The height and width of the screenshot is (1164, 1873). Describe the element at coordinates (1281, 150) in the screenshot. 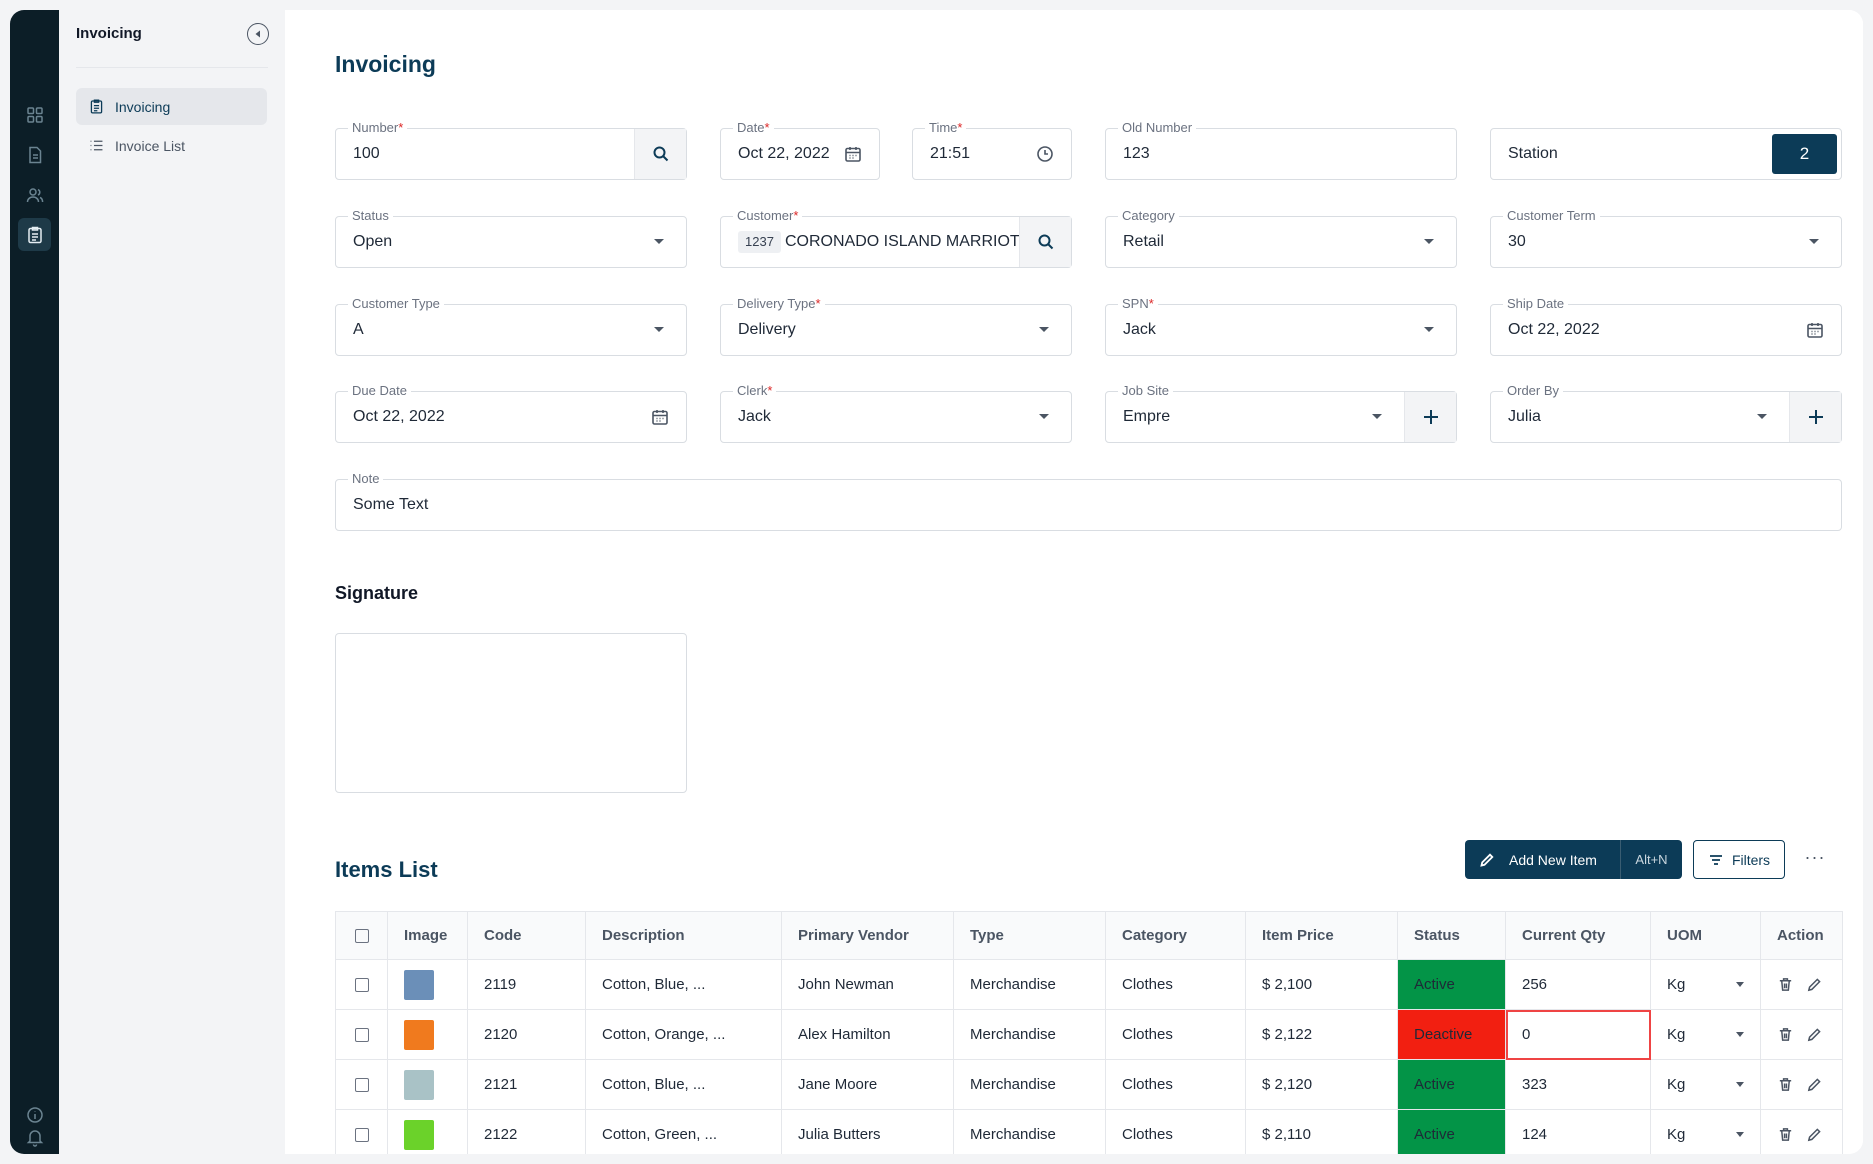

I see `old-number-field: Old Number 123` at that location.